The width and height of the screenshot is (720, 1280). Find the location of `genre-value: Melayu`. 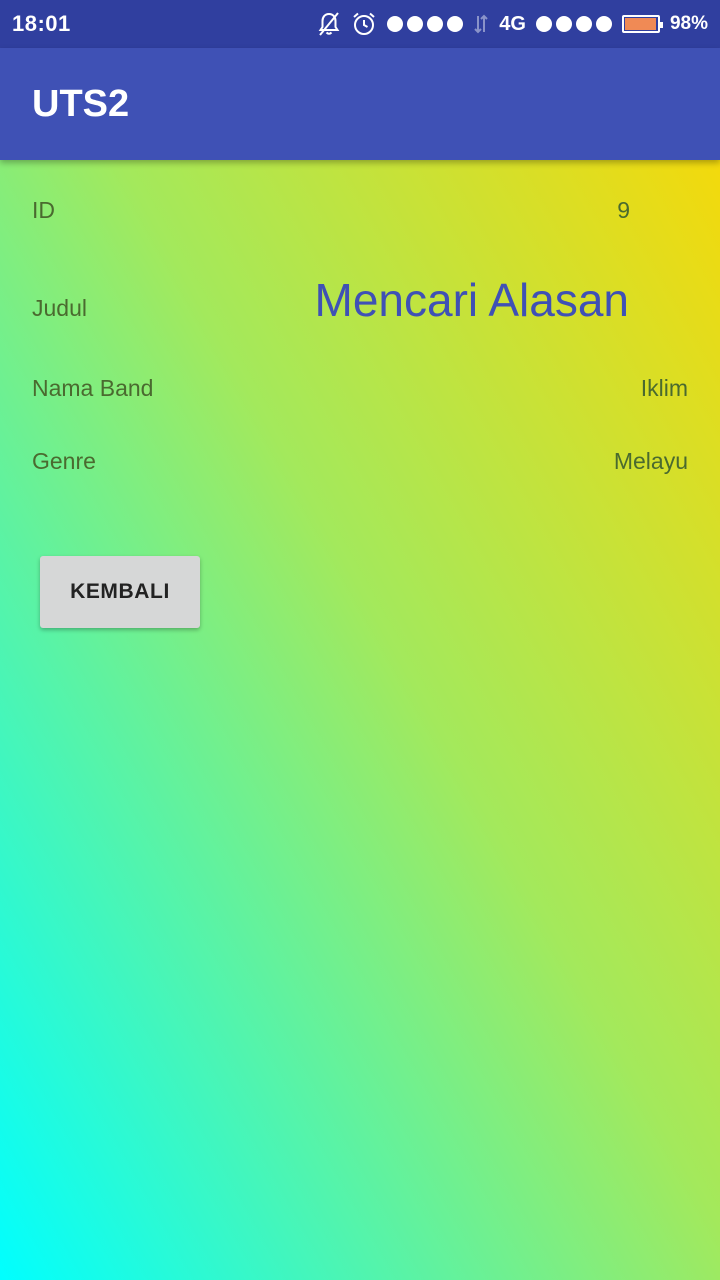

genre-value: Melayu is located at coordinates (650, 461).